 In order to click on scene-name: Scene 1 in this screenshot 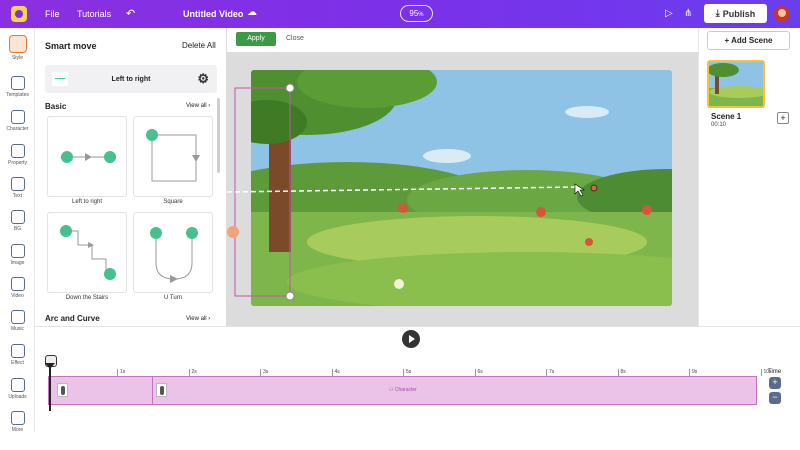, I will do `click(726, 116)`.